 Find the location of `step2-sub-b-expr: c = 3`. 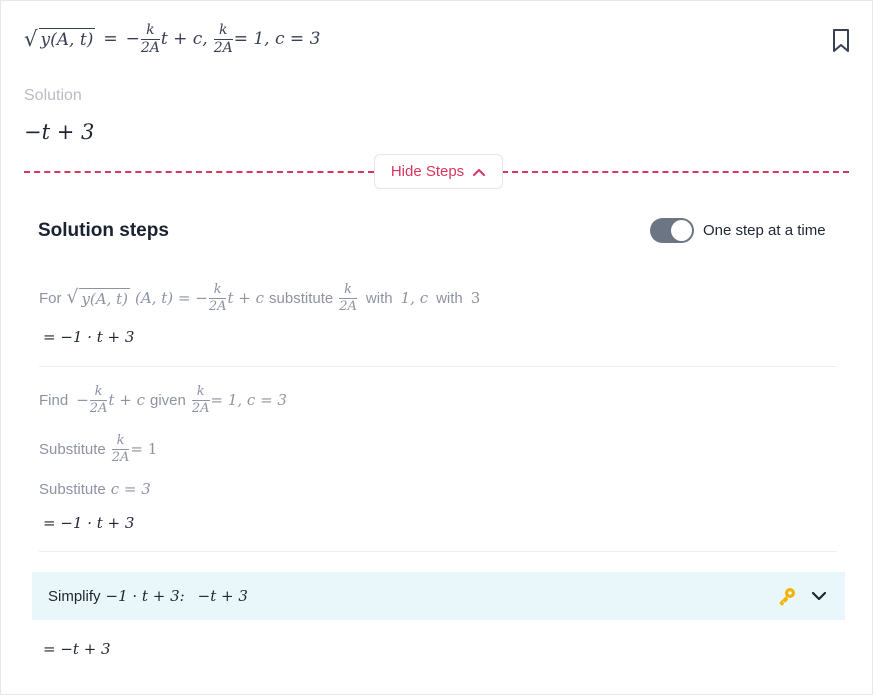

step2-sub-b-expr: c = 3 is located at coordinates (130, 489).